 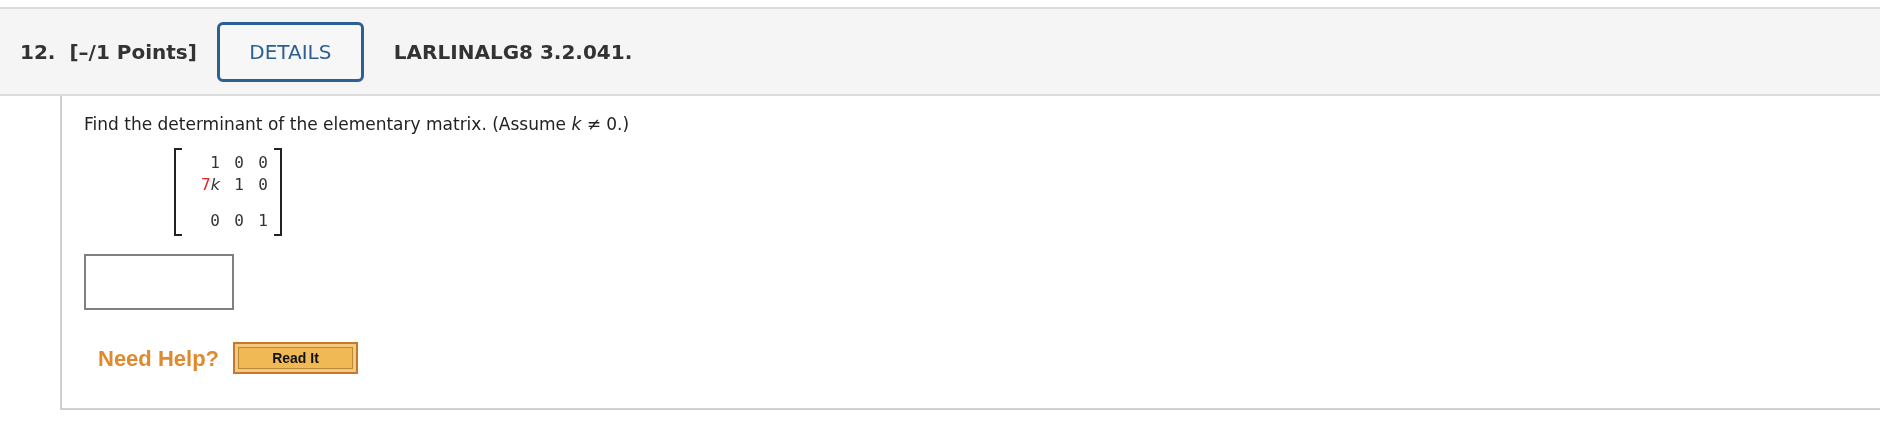 What do you see at coordinates (159, 281) in the screenshot?
I see `answer-field` at bounding box center [159, 281].